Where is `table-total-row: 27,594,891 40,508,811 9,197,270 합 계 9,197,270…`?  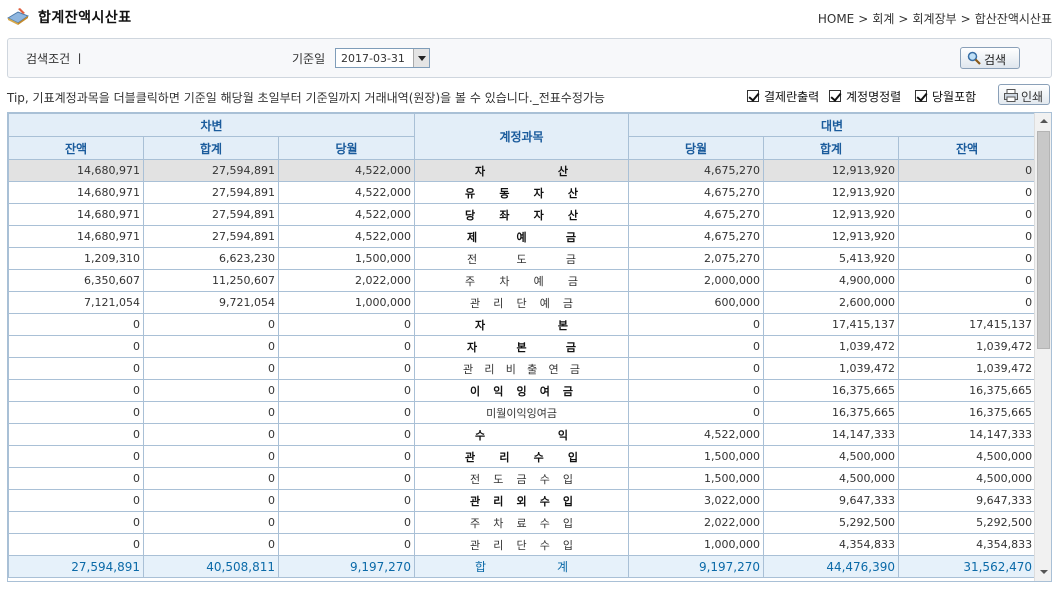 table-total-row: 27,594,891 40,508,811 9,197,270 합 계 9,197,270… is located at coordinates (522, 566).